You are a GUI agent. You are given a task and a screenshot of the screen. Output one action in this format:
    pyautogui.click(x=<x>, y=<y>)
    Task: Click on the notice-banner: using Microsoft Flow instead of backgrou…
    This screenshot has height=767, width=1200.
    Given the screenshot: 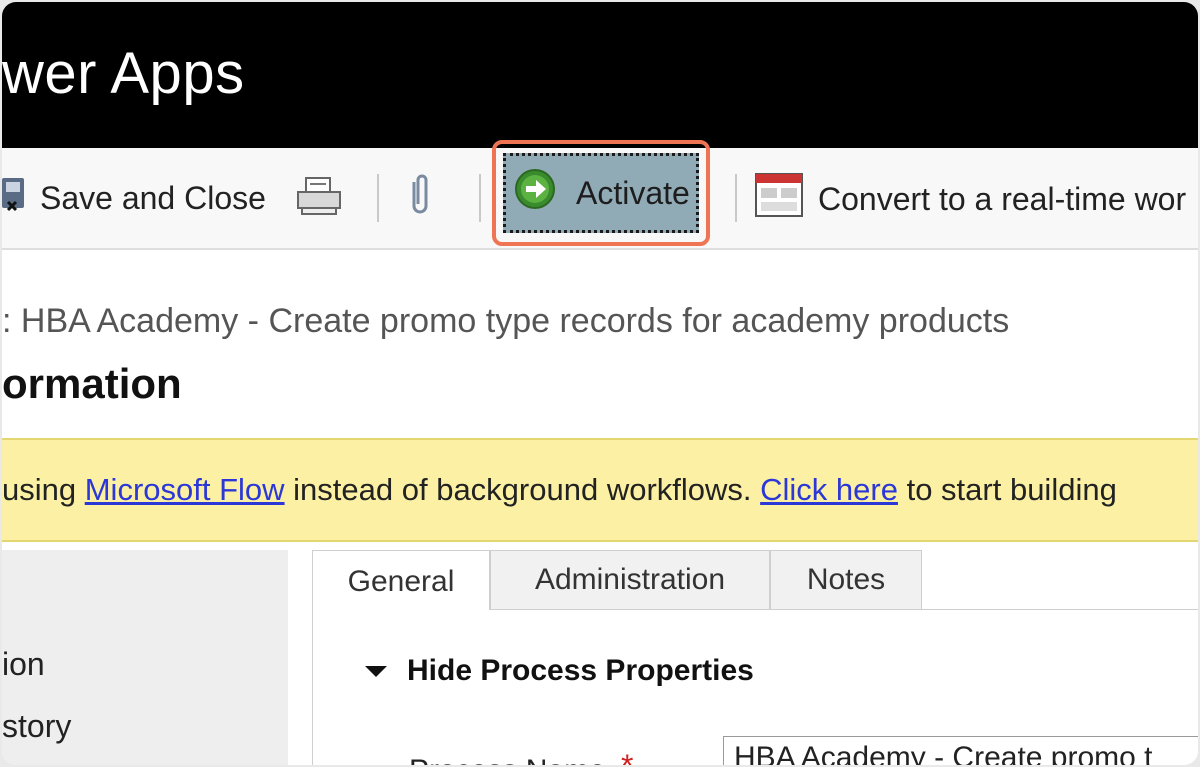 What is the action you would take?
    pyautogui.click(x=600, y=490)
    